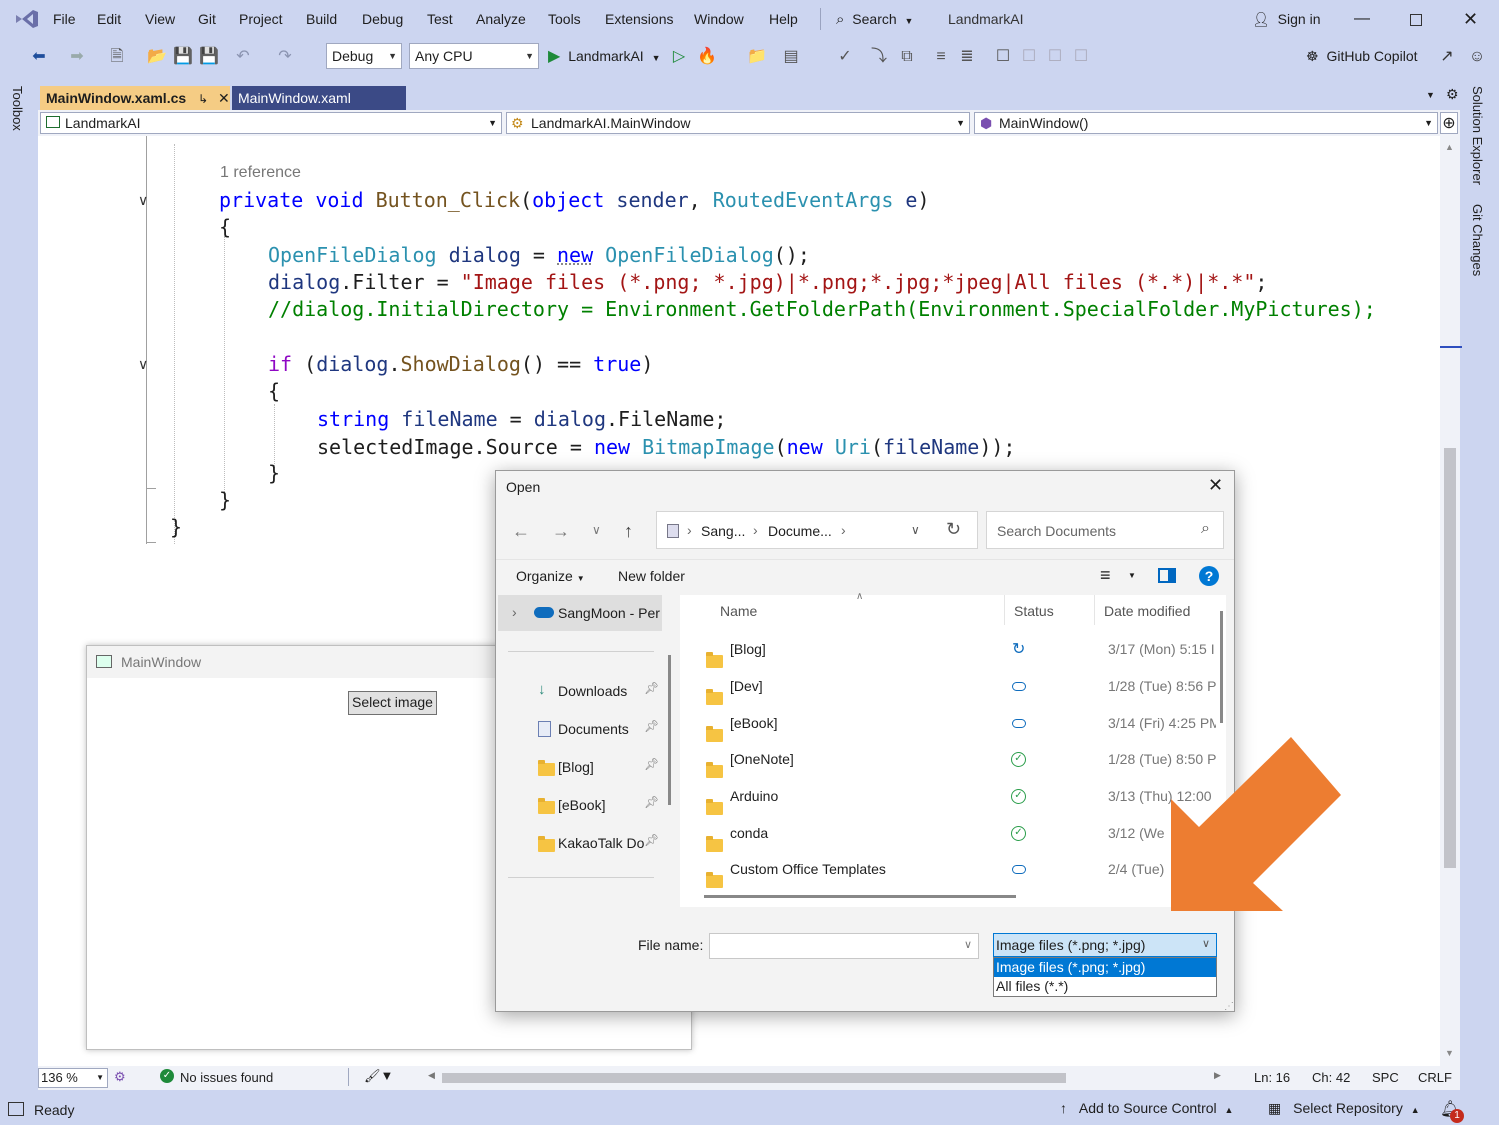  I want to click on column-header-name: Name, so click(738, 611).